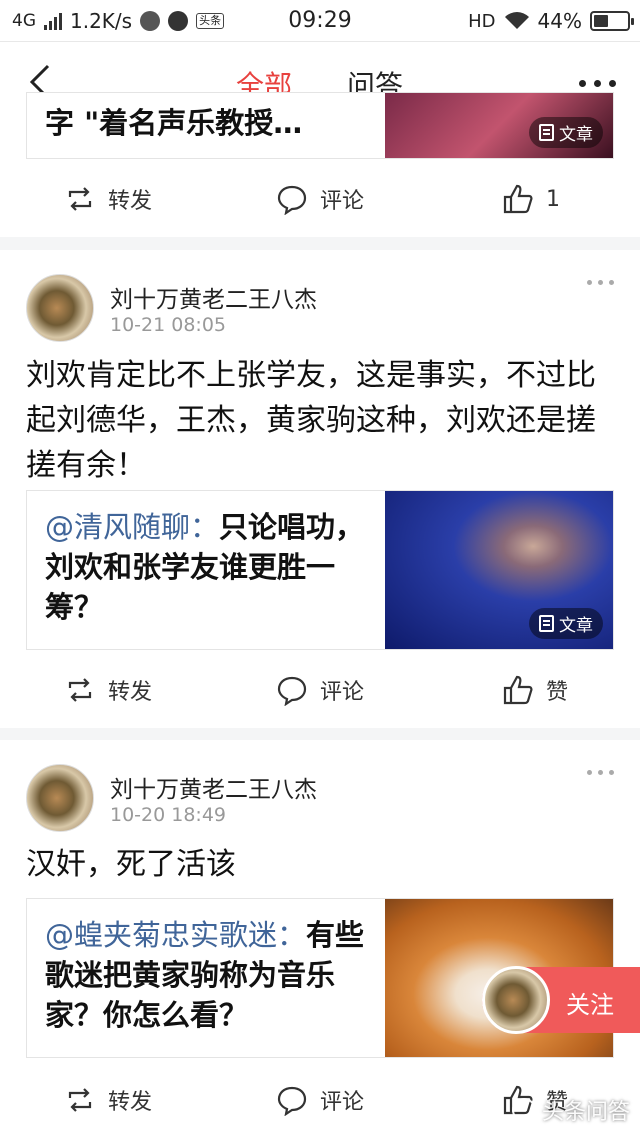  What do you see at coordinates (516, 1000) in the screenshot?
I see `follow-avatar` at bounding box center [516, 1000].